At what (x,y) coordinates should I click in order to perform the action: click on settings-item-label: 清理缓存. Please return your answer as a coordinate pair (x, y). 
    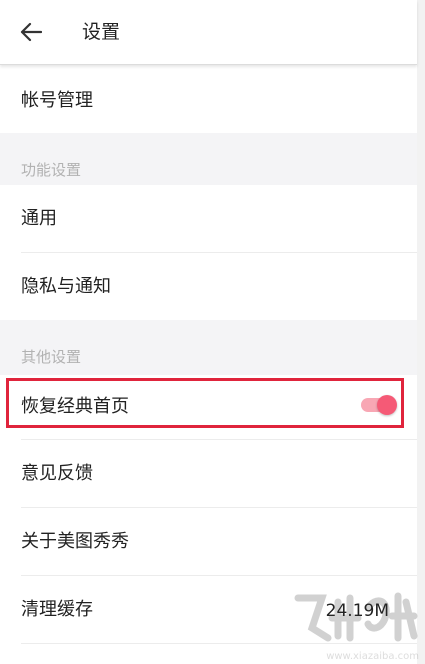
    Looking at the image, I should click on (57, 609).